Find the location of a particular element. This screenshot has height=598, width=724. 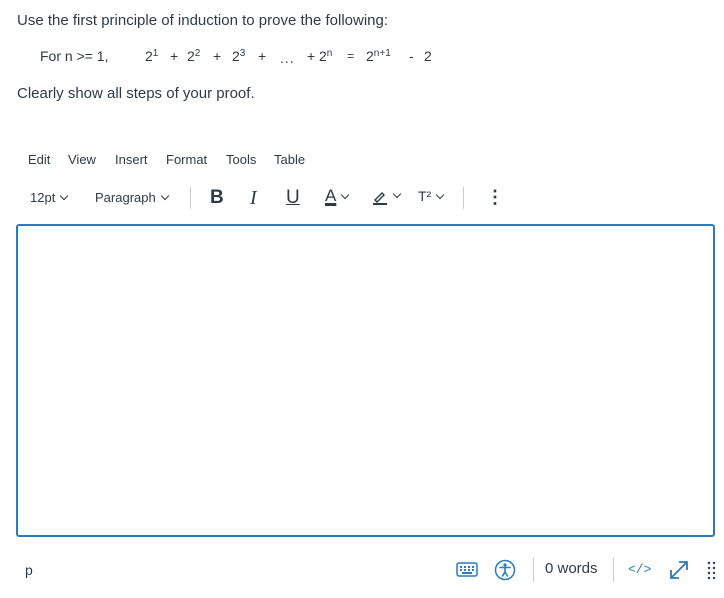

block-format-dropdown: Paragraph is located at coordinates (132, 197).